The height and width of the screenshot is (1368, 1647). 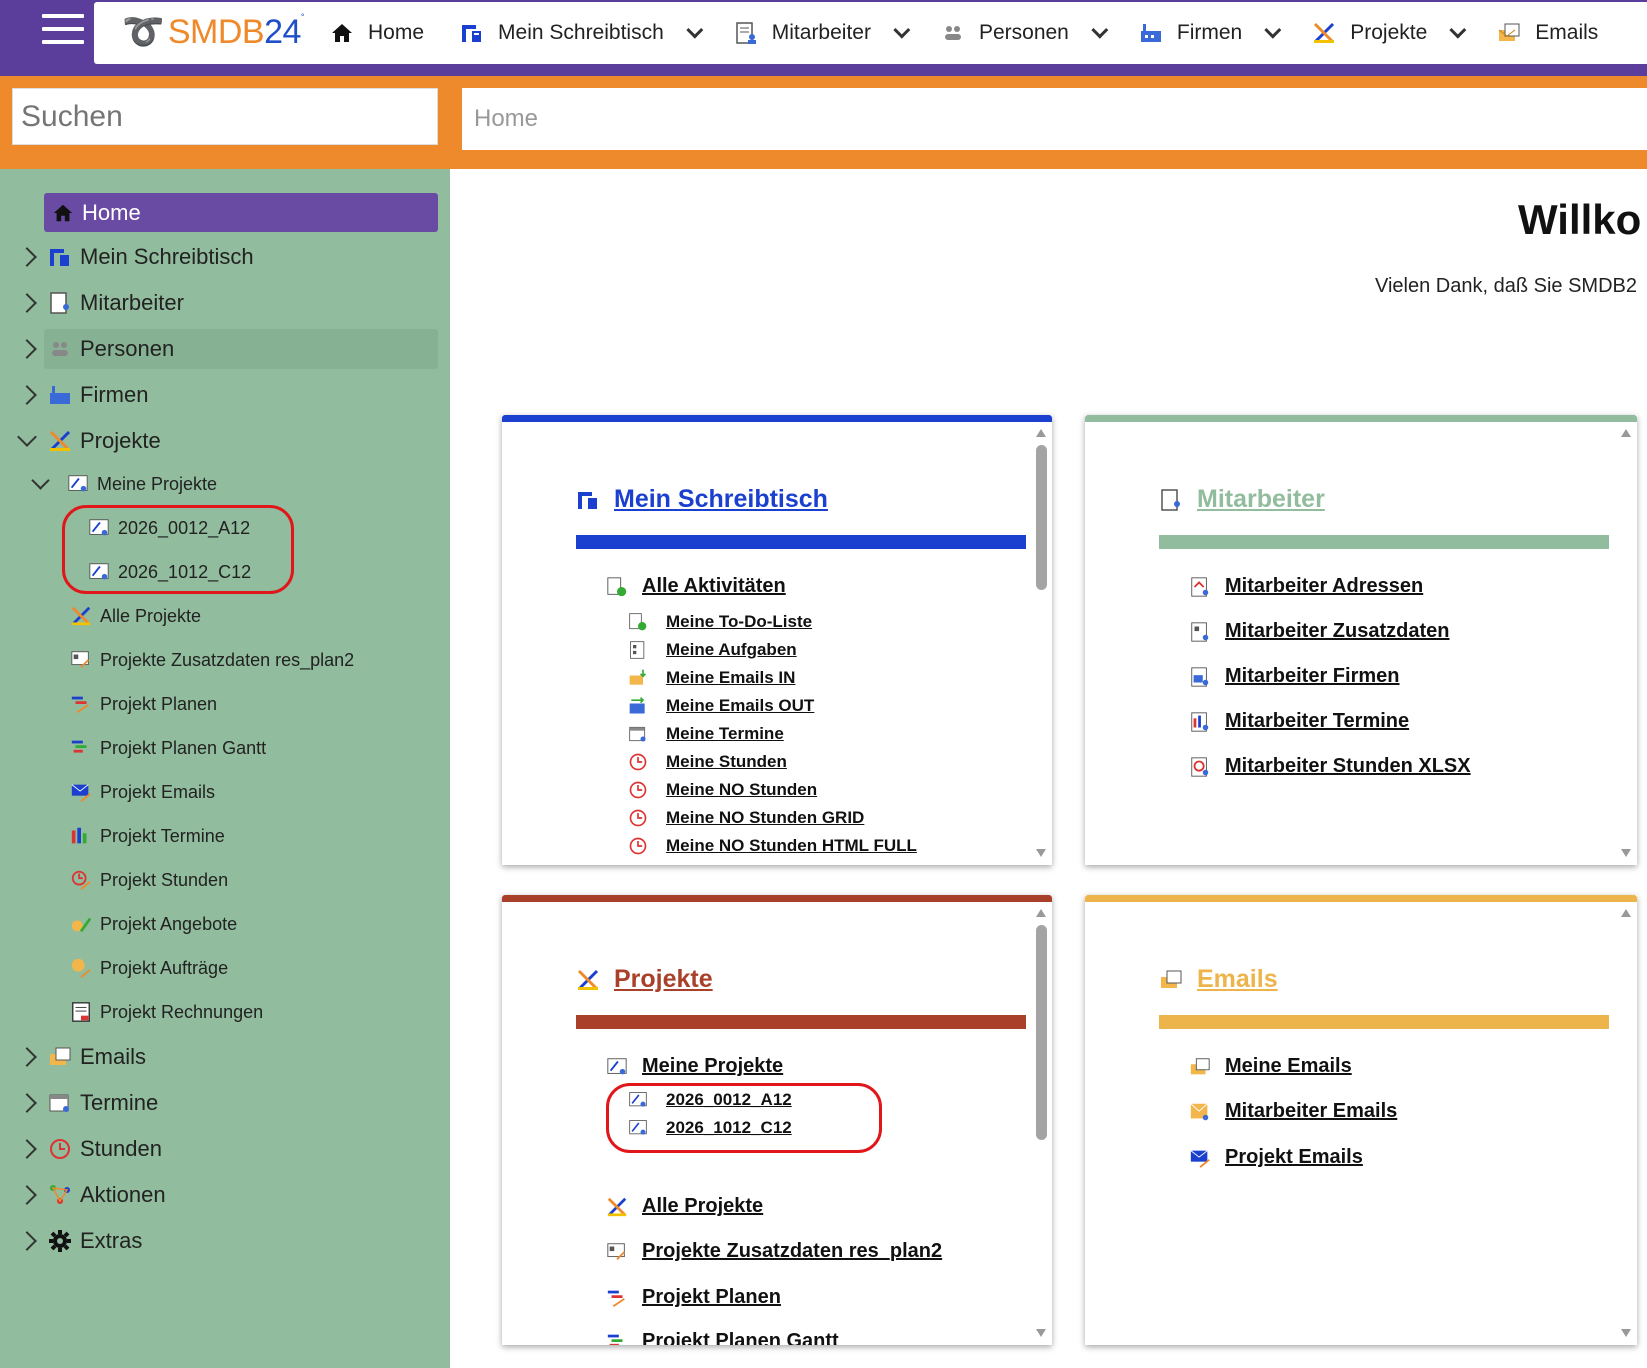 What do you see at coordinates (1361, 898) in the screenshot?
I see `card-top-border` at bounding box center [1361, 898].